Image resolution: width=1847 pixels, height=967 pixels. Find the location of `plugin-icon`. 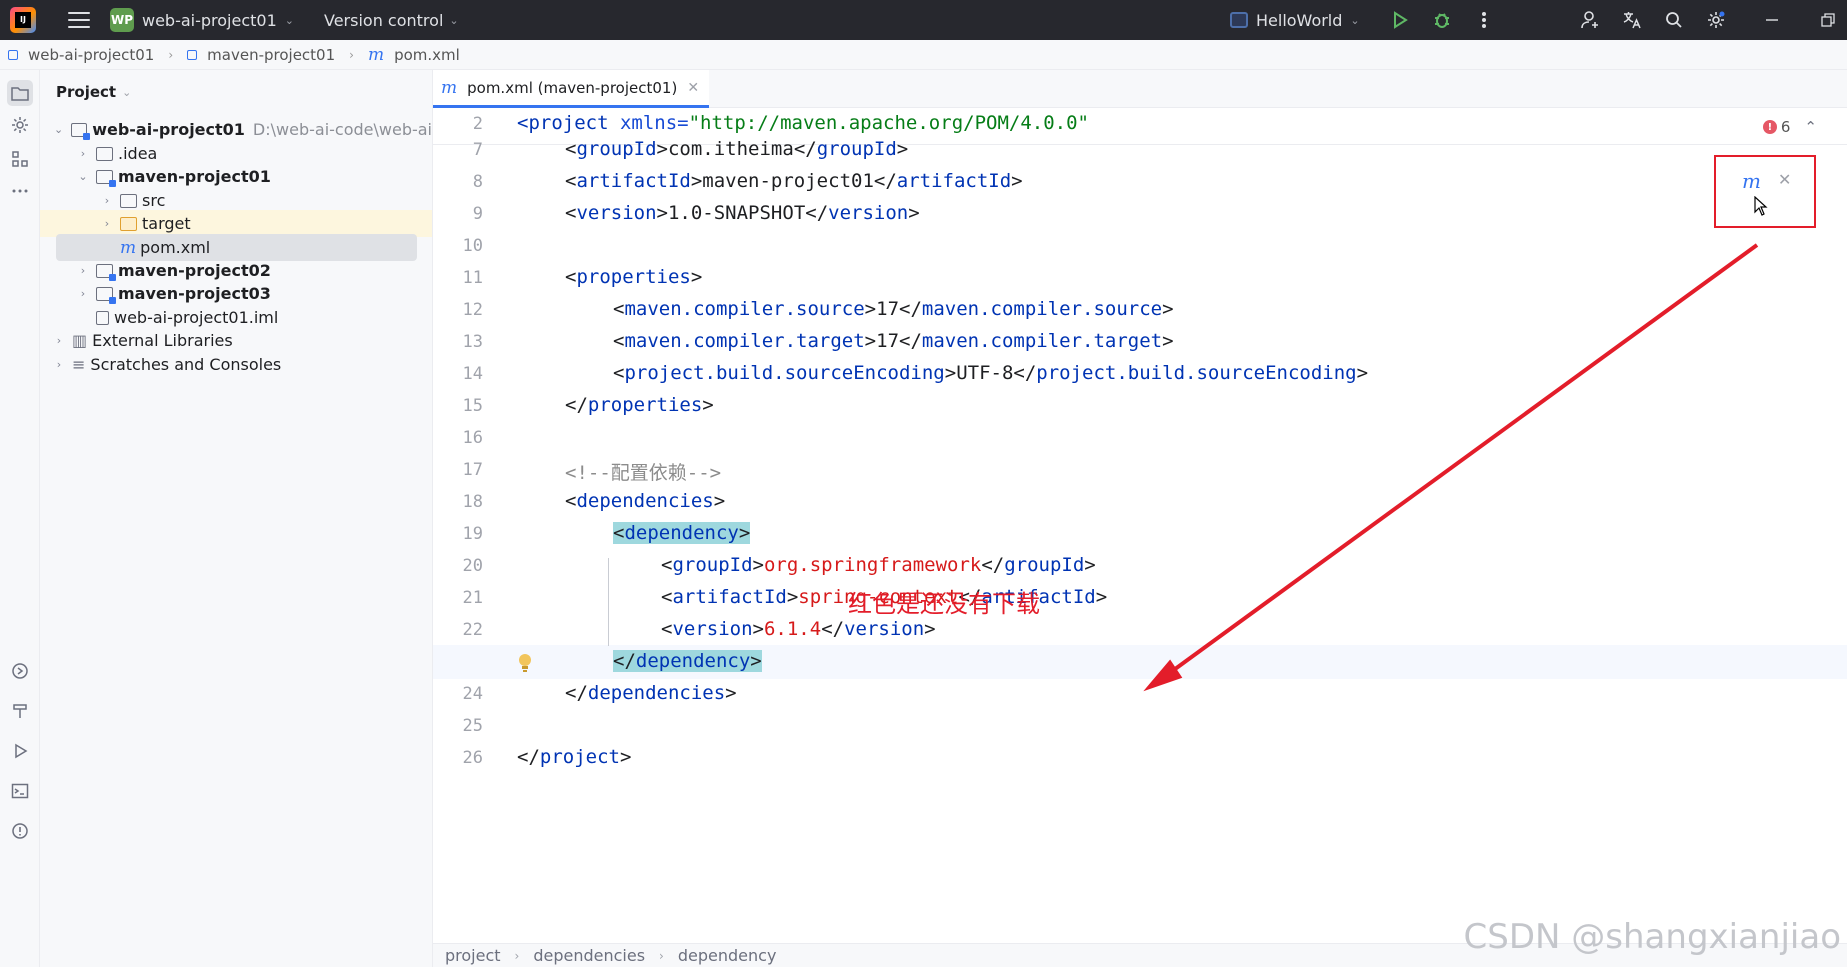

plugin-icon is located at coordinates (20, 671).